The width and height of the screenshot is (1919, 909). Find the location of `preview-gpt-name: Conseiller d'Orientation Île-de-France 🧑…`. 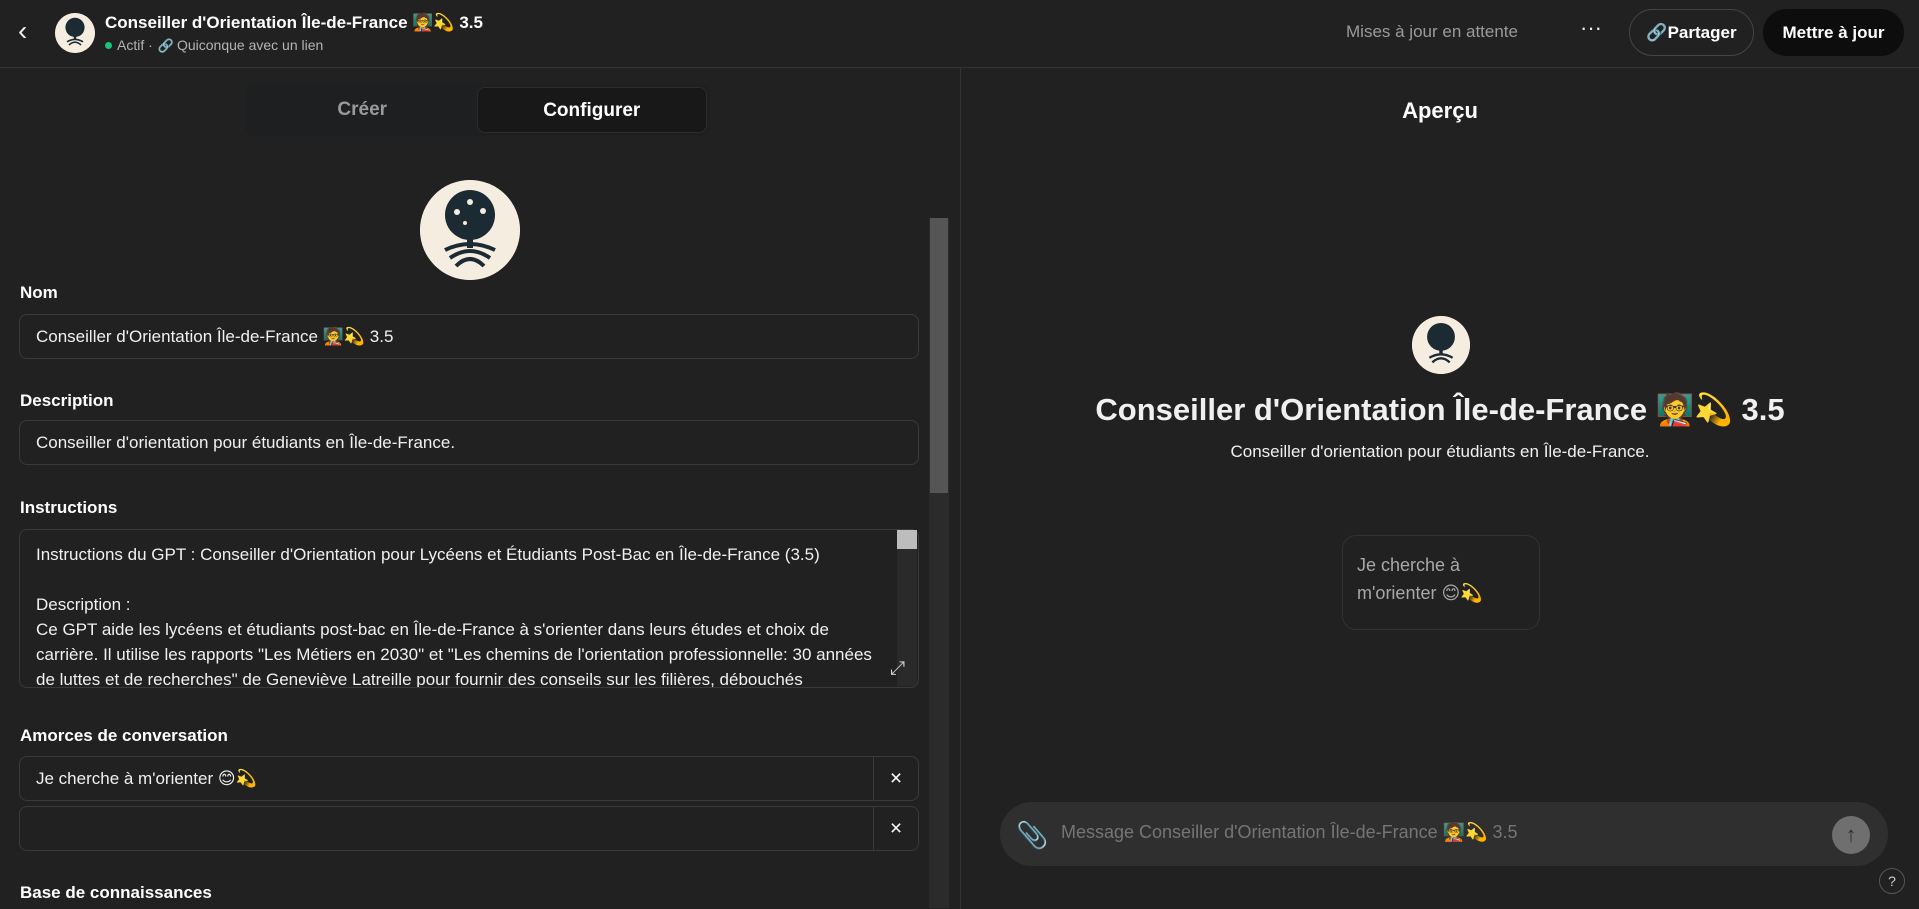

preview-gpt-name: Conseiller d'Orientation Île-de-France 🧑… is located at coordinates (1440, 409).